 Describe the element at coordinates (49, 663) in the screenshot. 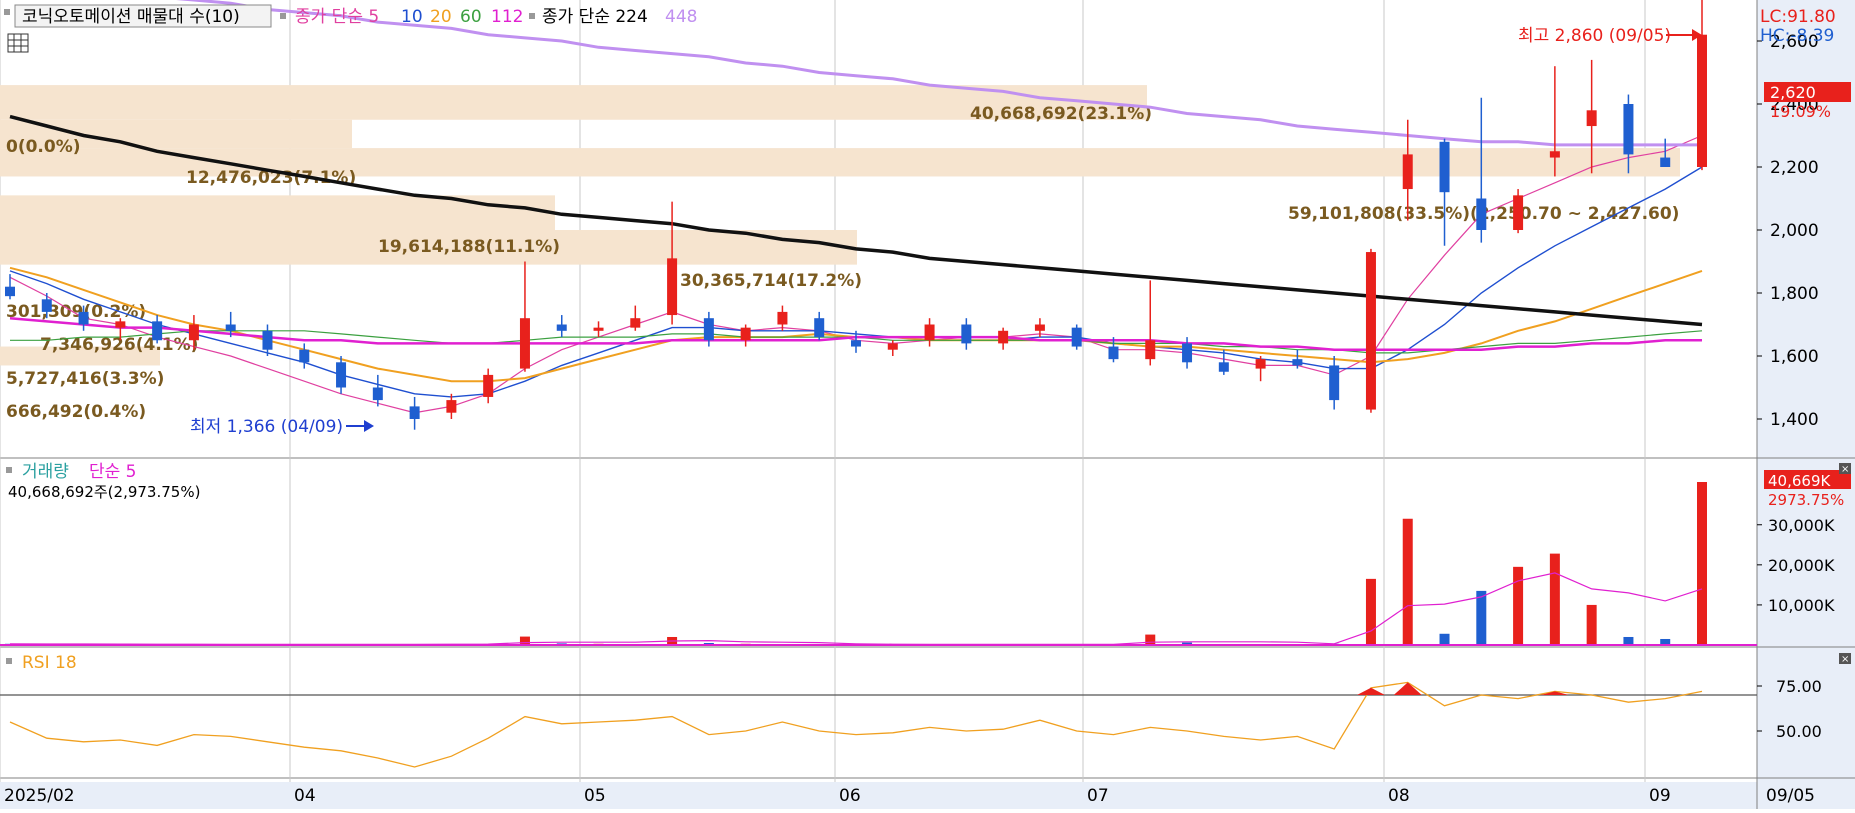

I see `rsi-title: RSI 18` at that location.